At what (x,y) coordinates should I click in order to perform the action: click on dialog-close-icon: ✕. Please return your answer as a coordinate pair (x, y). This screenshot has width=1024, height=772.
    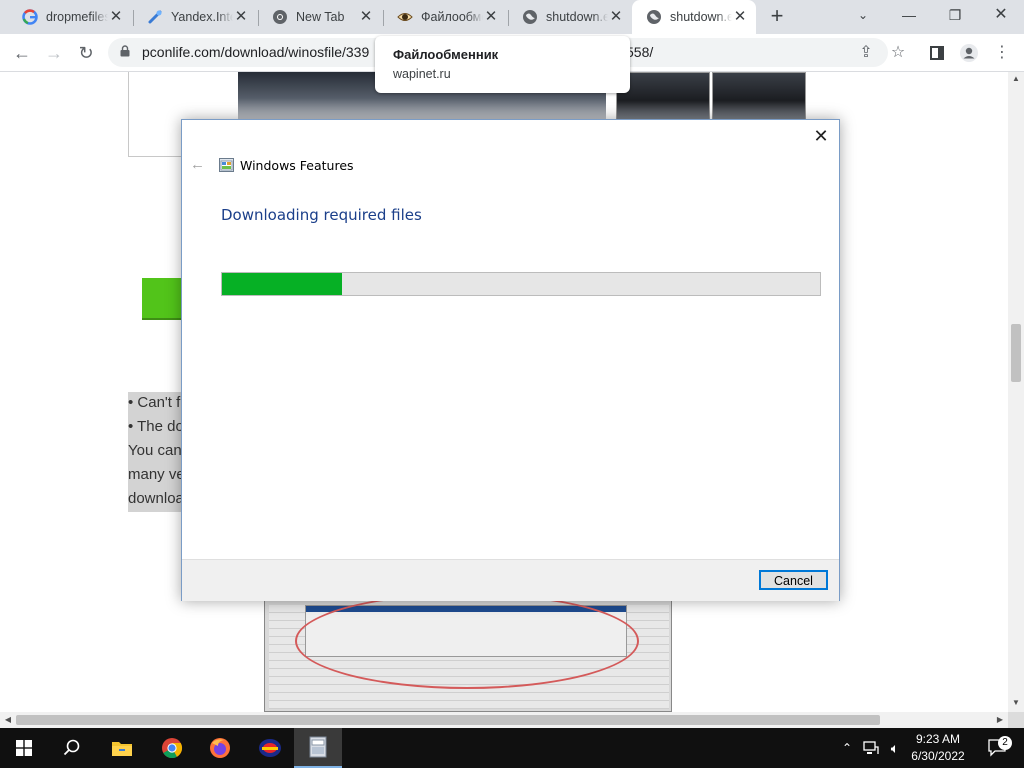
    Looking at the image, I should click on (821, 136).